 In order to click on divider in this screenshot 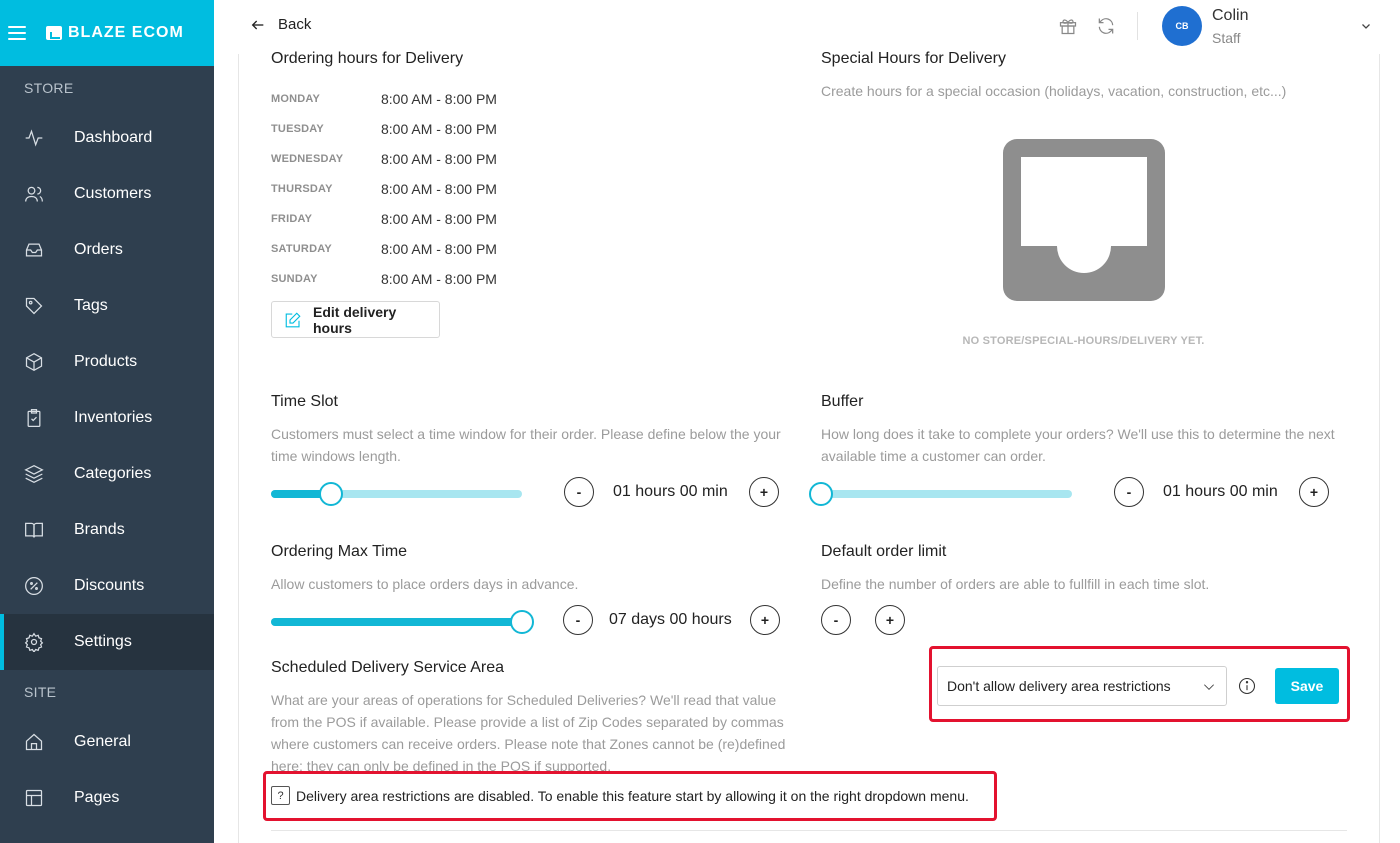, I will do `click(809, 830)`.